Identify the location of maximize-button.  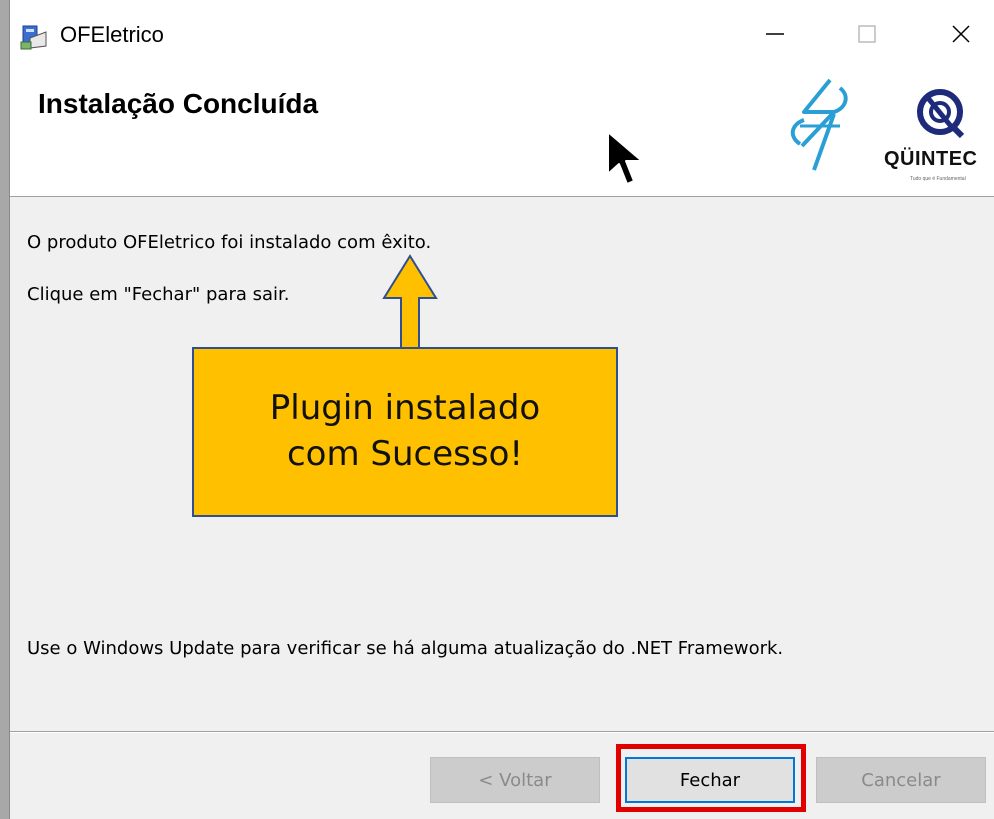
(867, 34).